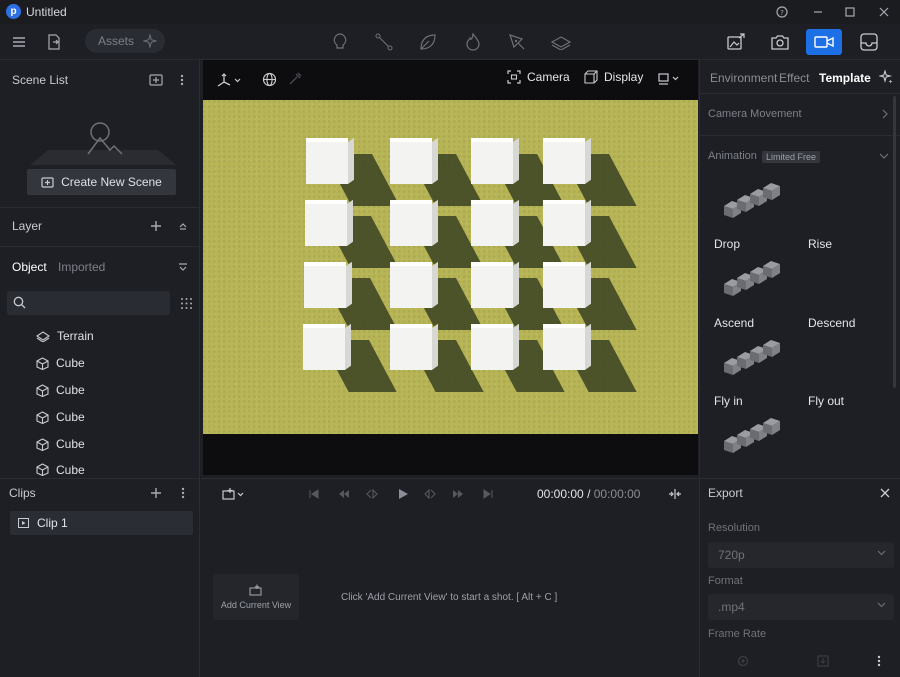 Image resolution: width=900 pixels, height=677 pixels. Describe the element at coordinates (156, 226) in the screenshot. I see `add-layer-icon` at that location.